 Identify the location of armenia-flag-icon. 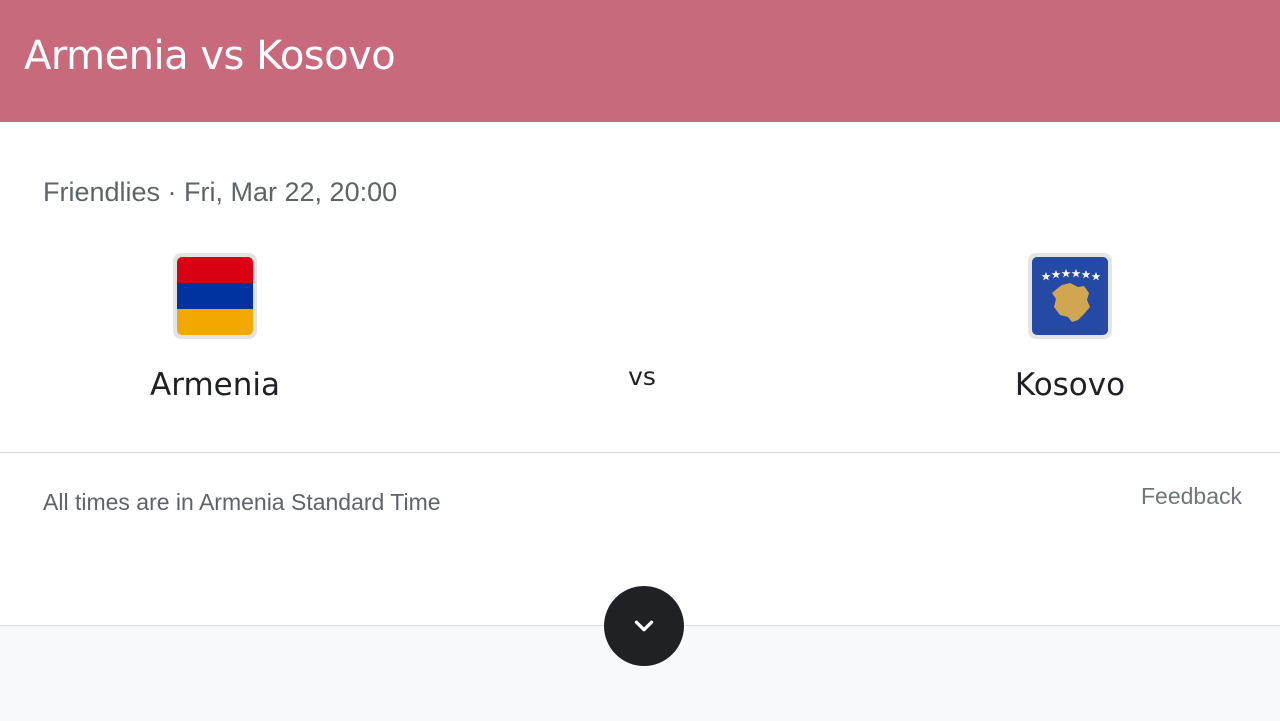
(215, 296).